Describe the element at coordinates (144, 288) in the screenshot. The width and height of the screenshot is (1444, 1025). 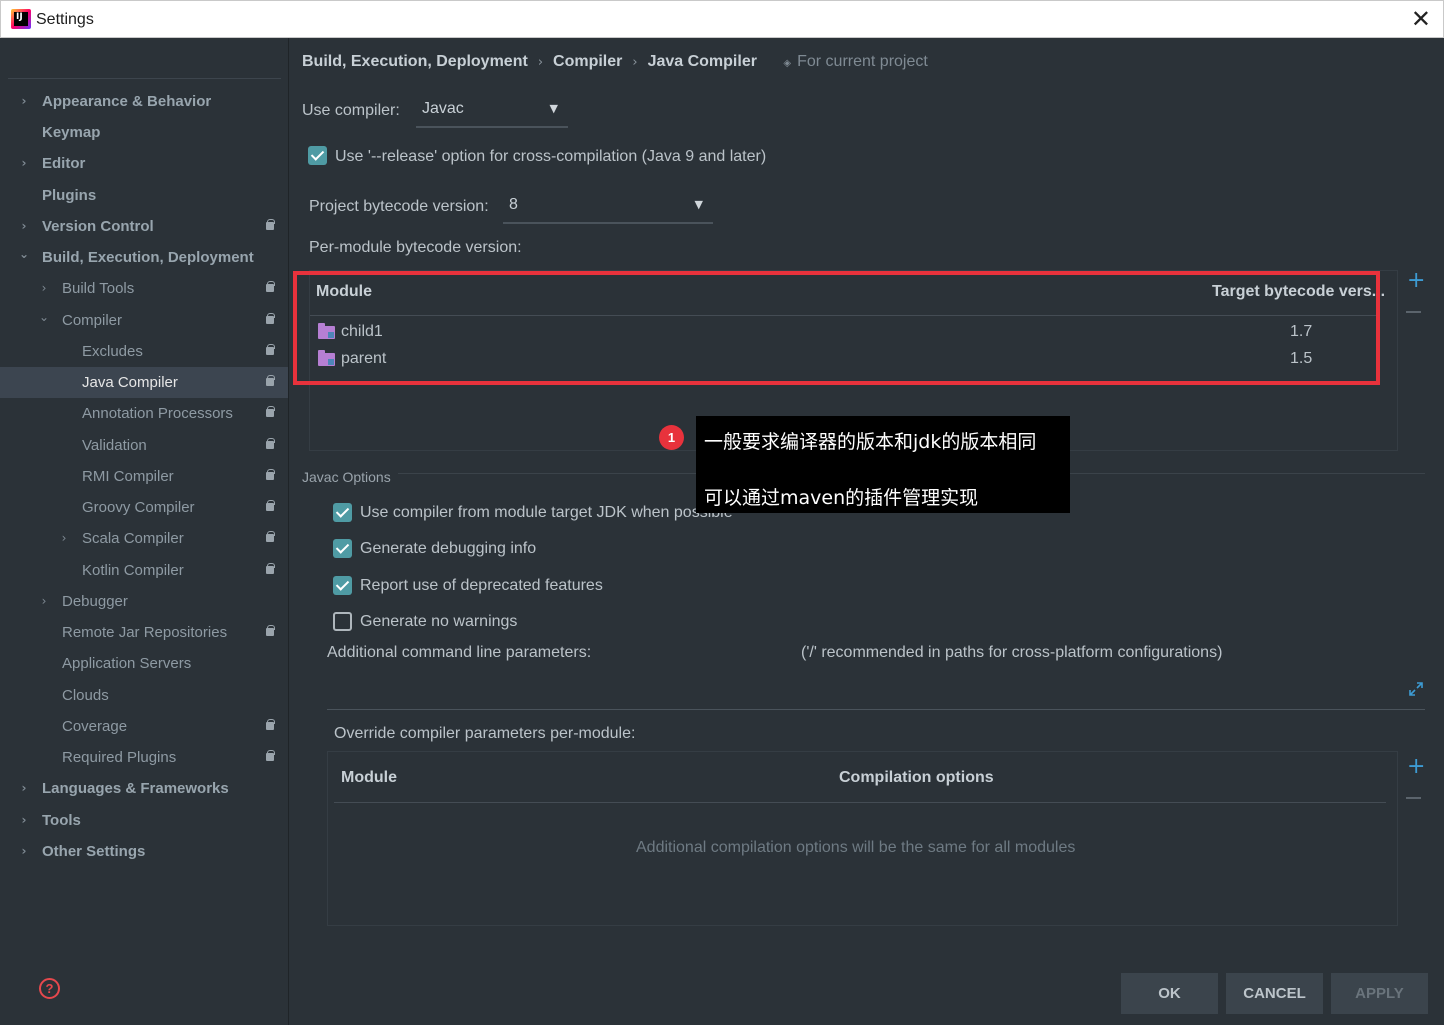
I see `sidebar-item-build-tools: › Build Tools` at that location.